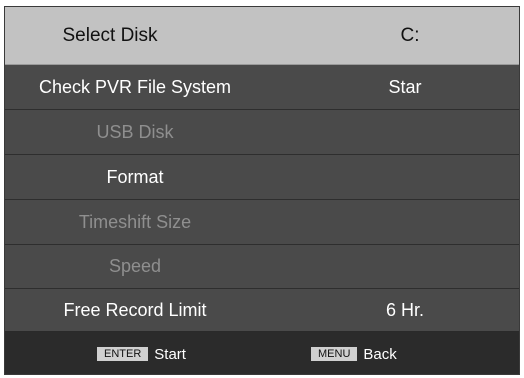  What do you see at coordinates (135, 176) in the screenshot?
I see `format-label: Format` at bounding box center [135, 176].